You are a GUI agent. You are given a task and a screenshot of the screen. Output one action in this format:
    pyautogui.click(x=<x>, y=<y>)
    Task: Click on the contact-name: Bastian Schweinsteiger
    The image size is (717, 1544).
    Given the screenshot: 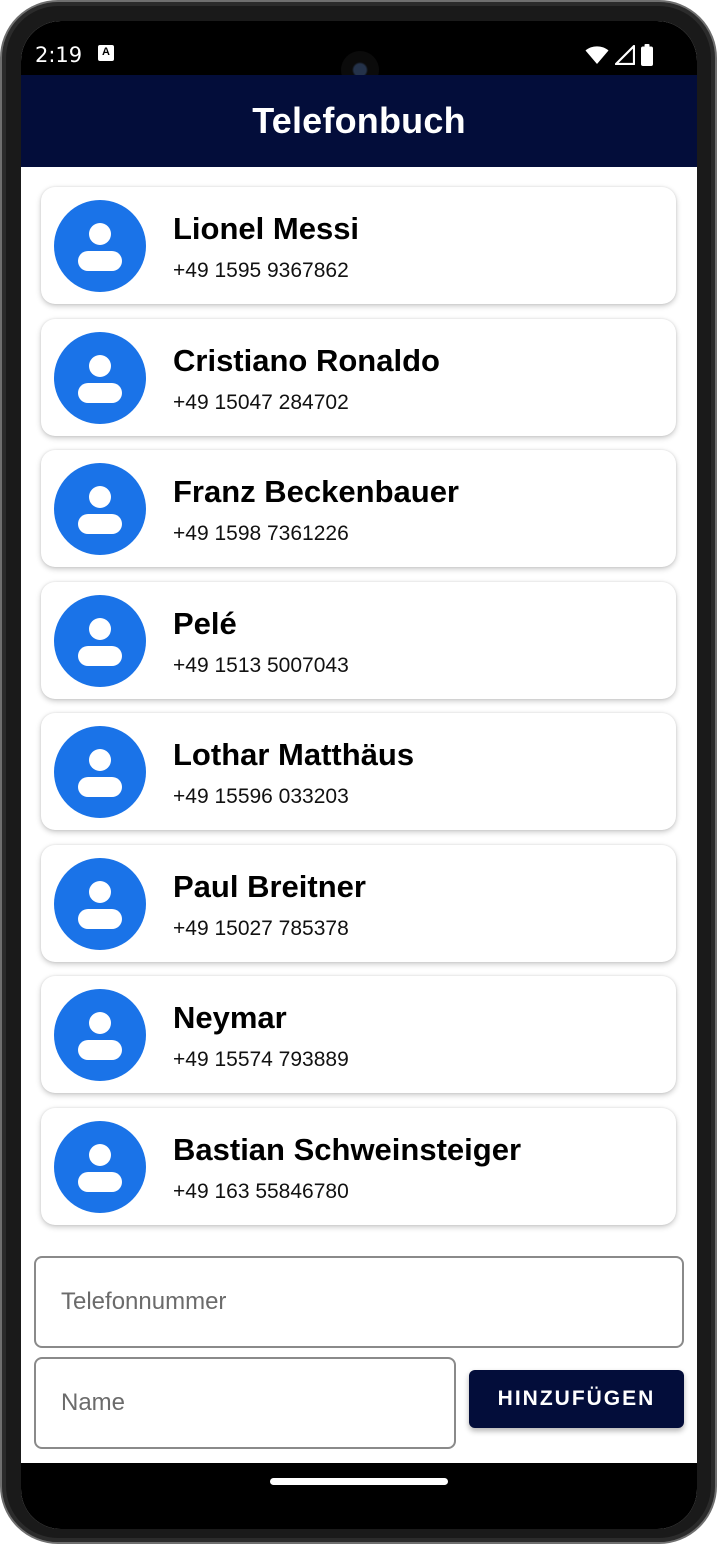 What is the action you would take?
    pyautogui.click(x=347, y=1149)
    